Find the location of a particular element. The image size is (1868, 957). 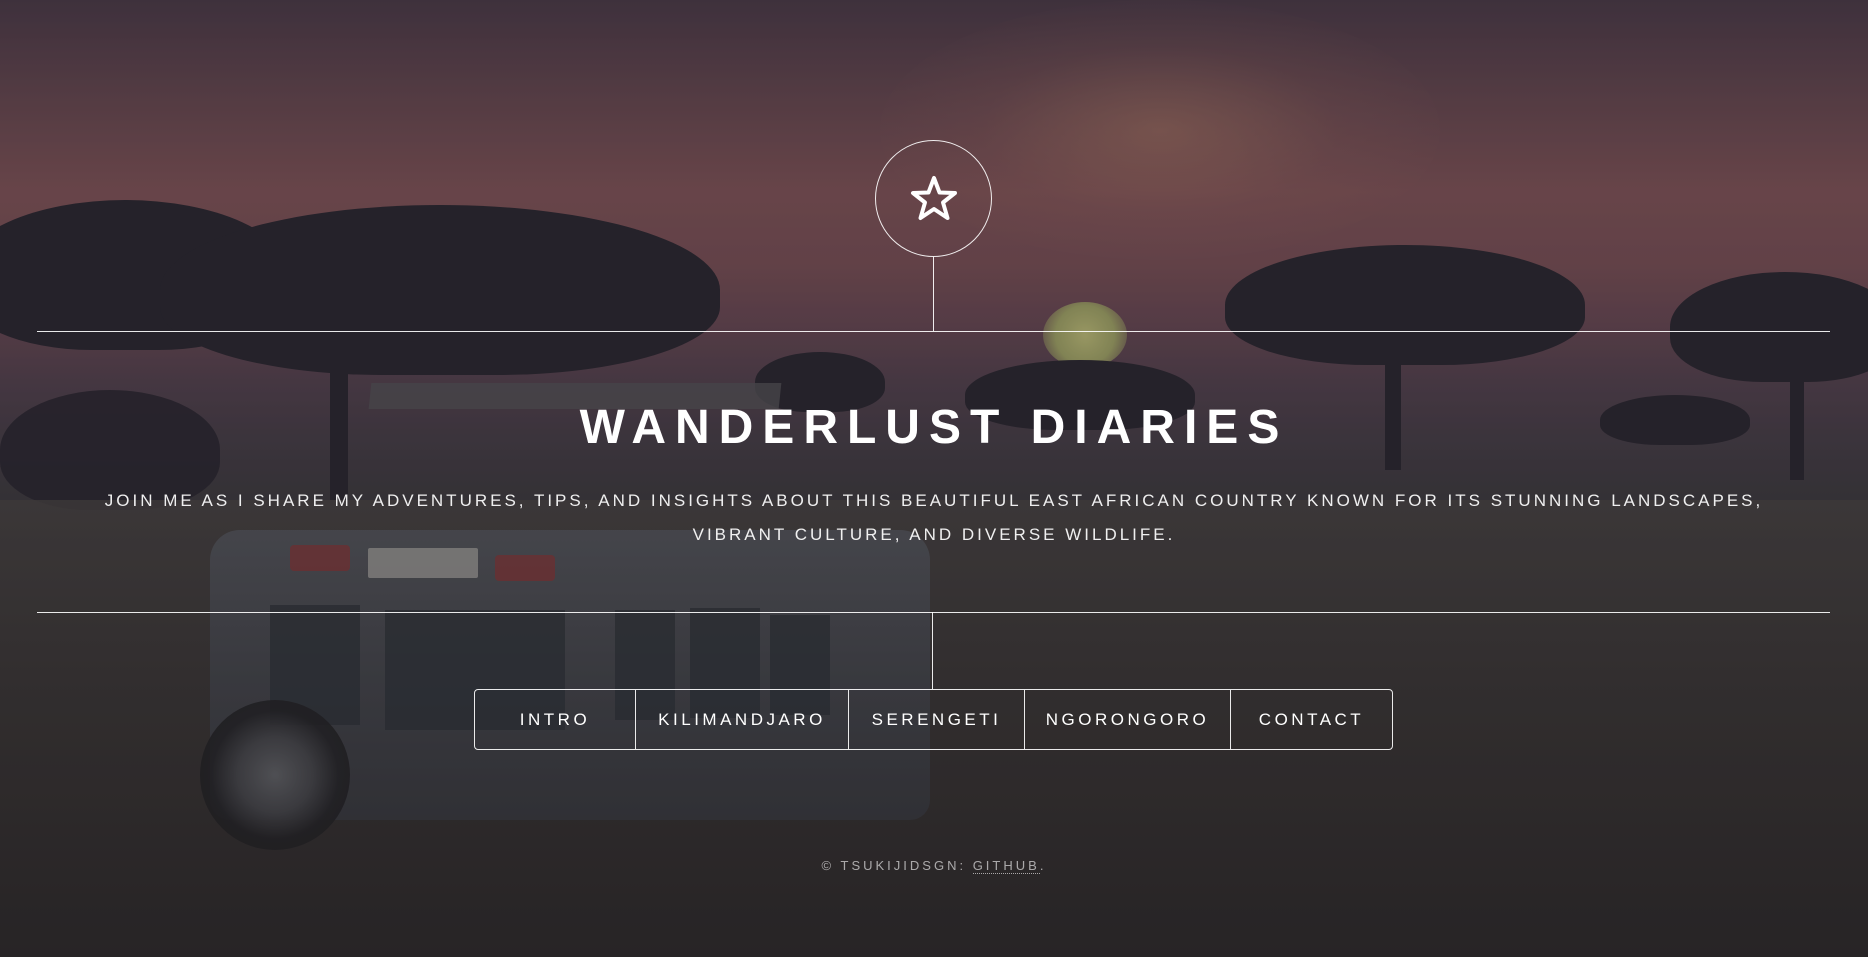

footer-copyright: © TSUKIJIDSGN: is located at coordinates (897, 865).